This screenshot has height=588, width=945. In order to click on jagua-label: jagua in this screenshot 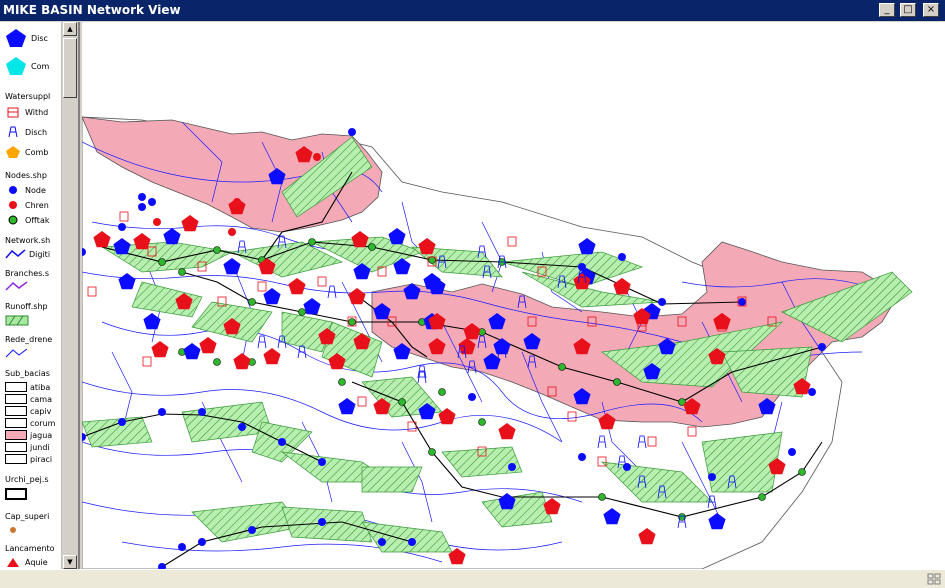, I will do `click(41, 435)`.